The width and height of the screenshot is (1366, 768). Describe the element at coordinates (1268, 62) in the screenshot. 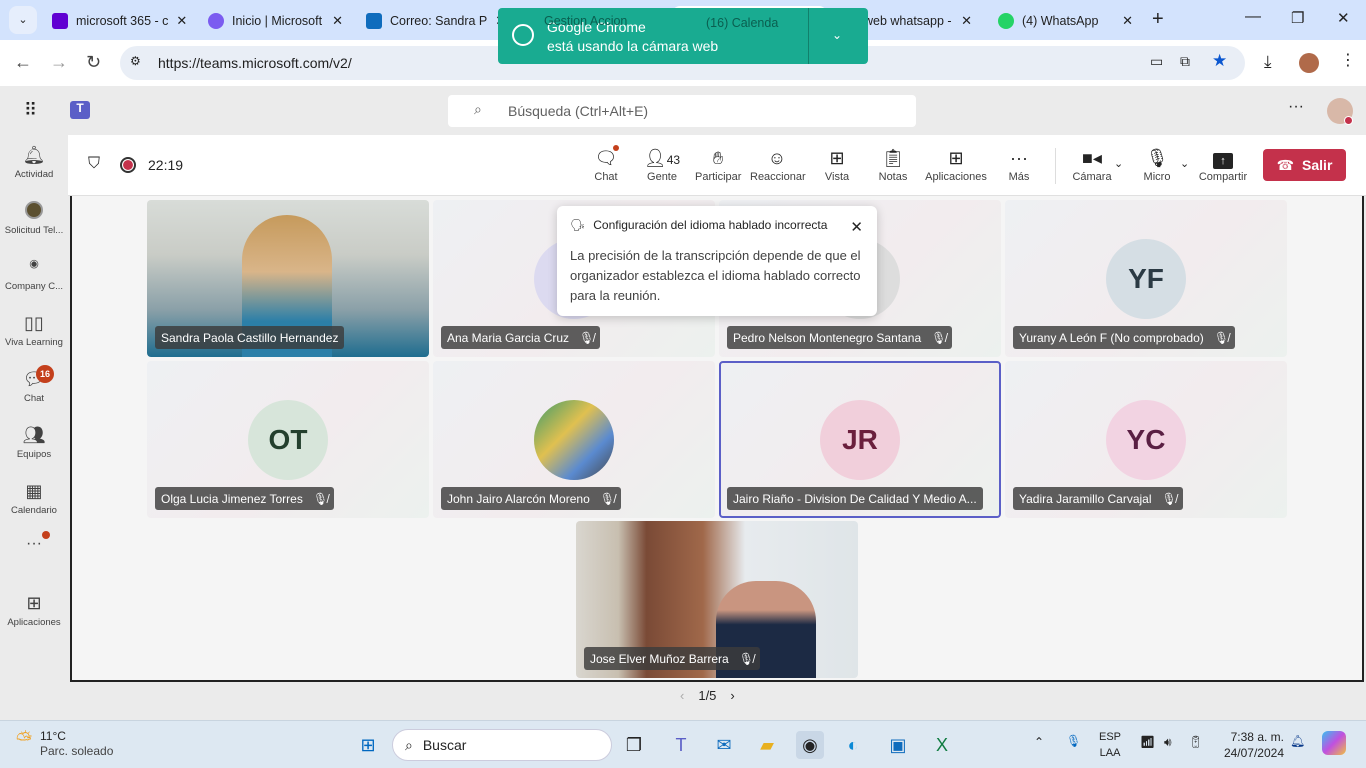

I see `download-icon: ⤓` at that location.